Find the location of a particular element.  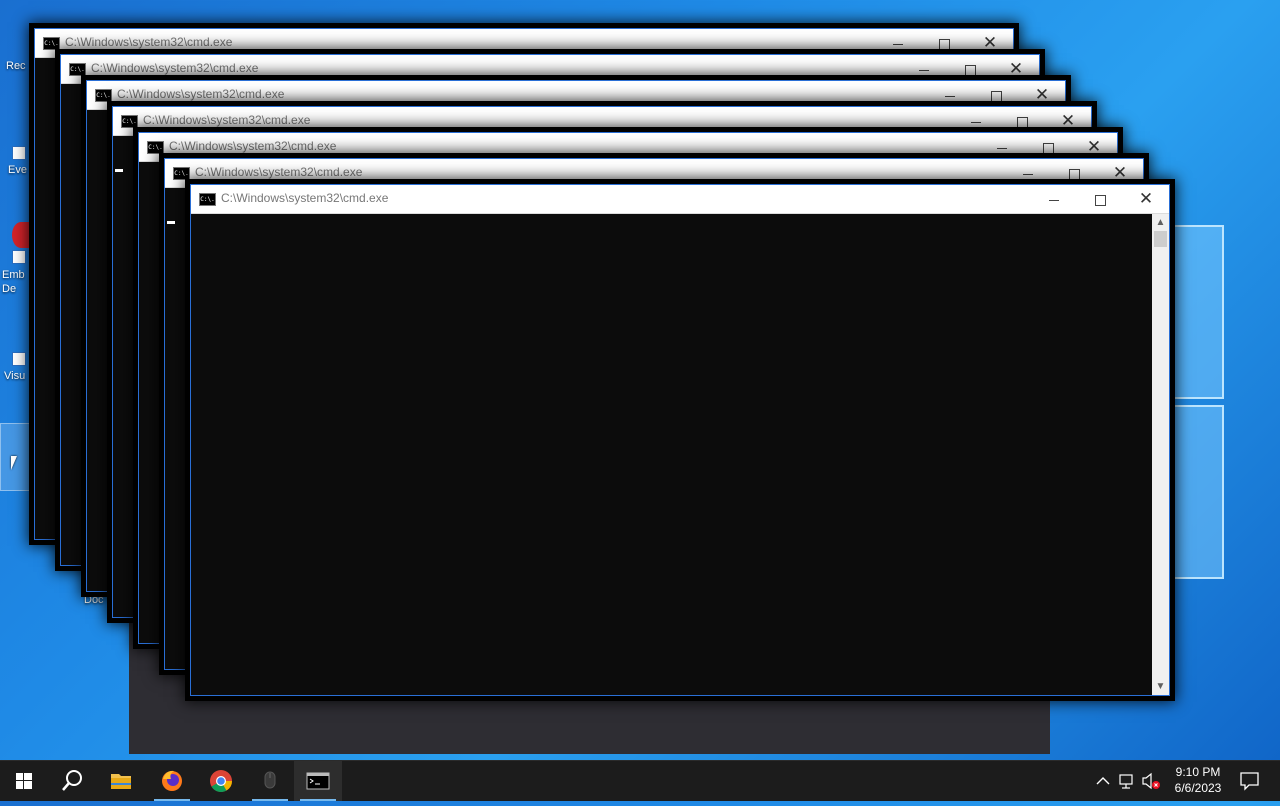

search-button is located at coordinates (72, 781).